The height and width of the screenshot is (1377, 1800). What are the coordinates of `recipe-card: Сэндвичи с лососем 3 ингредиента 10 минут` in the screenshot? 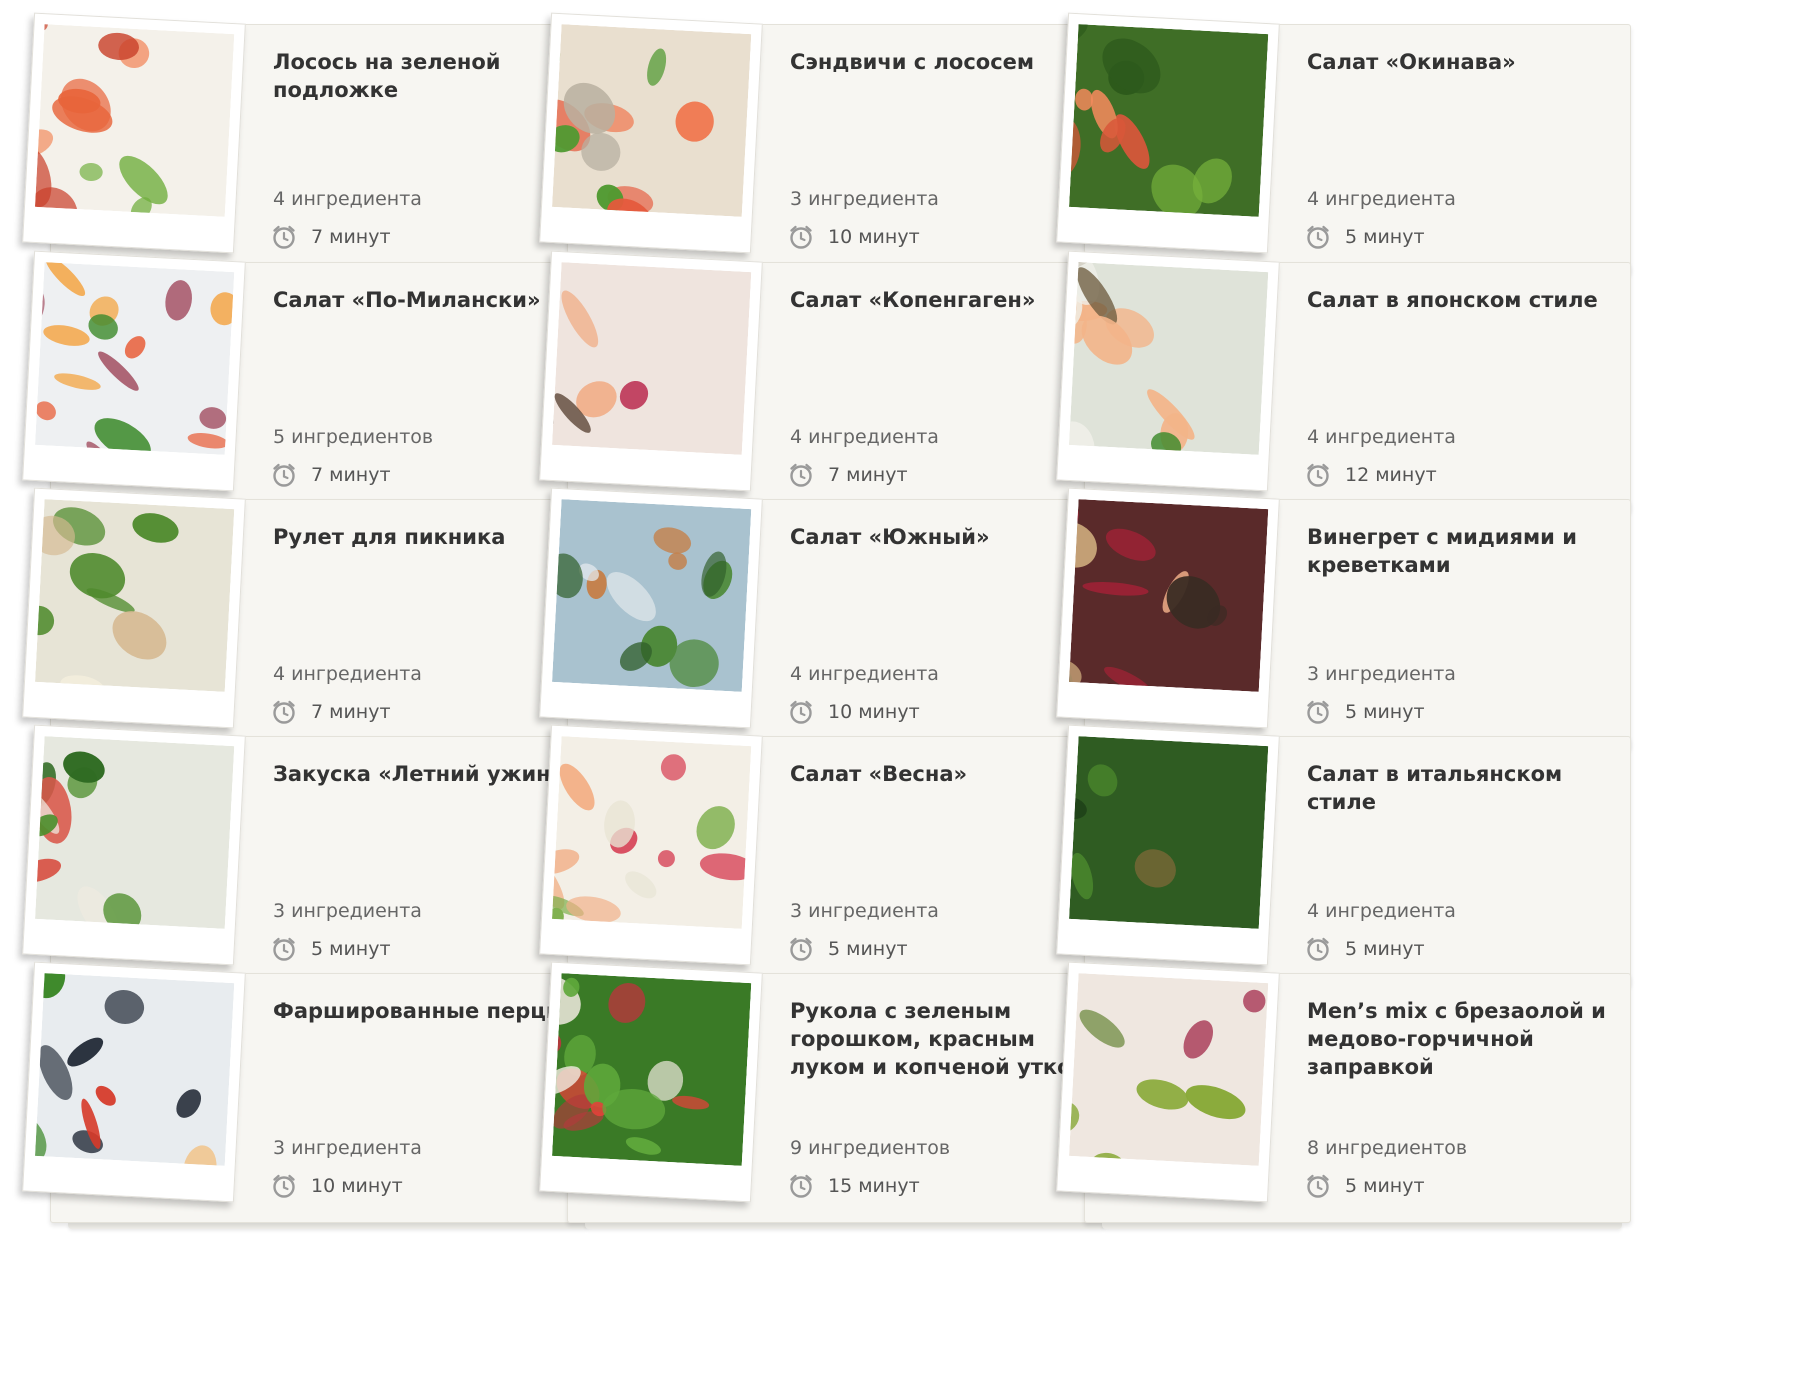 It's located at (825, 146).